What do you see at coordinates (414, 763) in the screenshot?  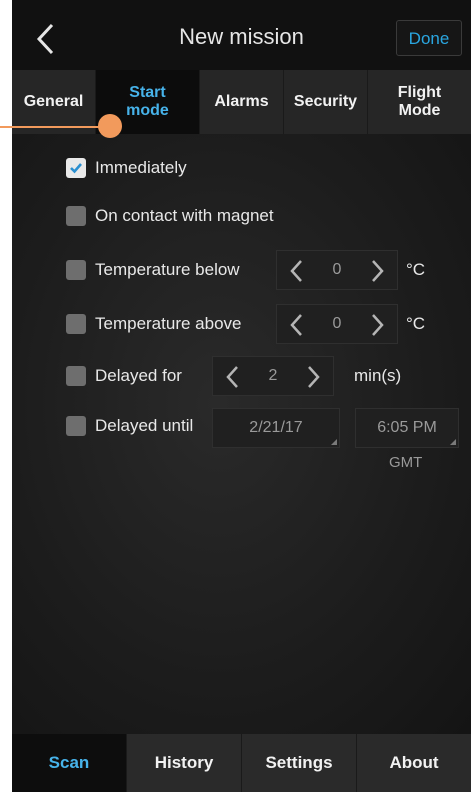 I see `nav-about: About` at bounding box center [414, 763].